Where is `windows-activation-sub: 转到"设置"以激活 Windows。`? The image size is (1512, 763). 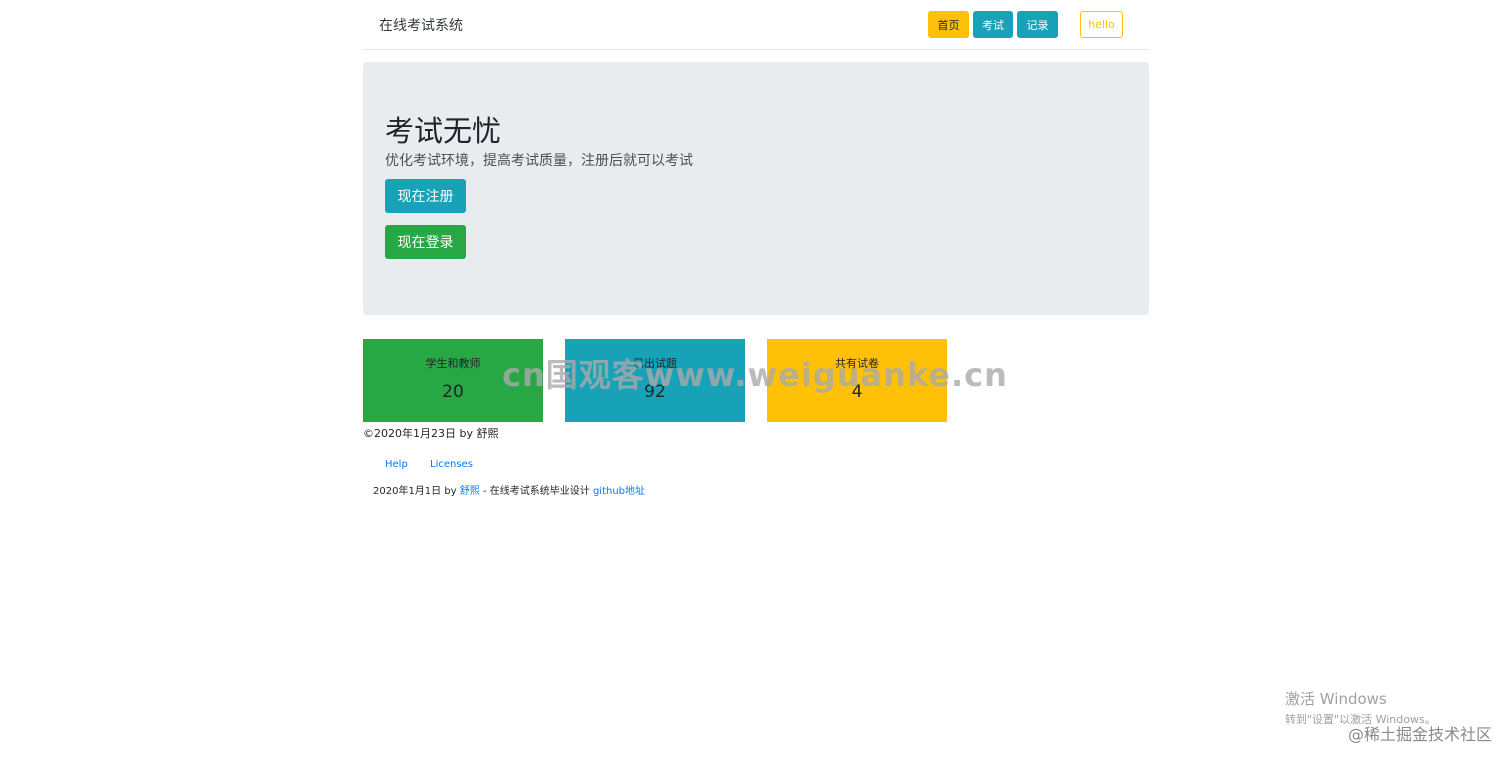 windows-activation-sub: 转到"设置"以激活 Windows。 is located at coordinates (1360, 719).